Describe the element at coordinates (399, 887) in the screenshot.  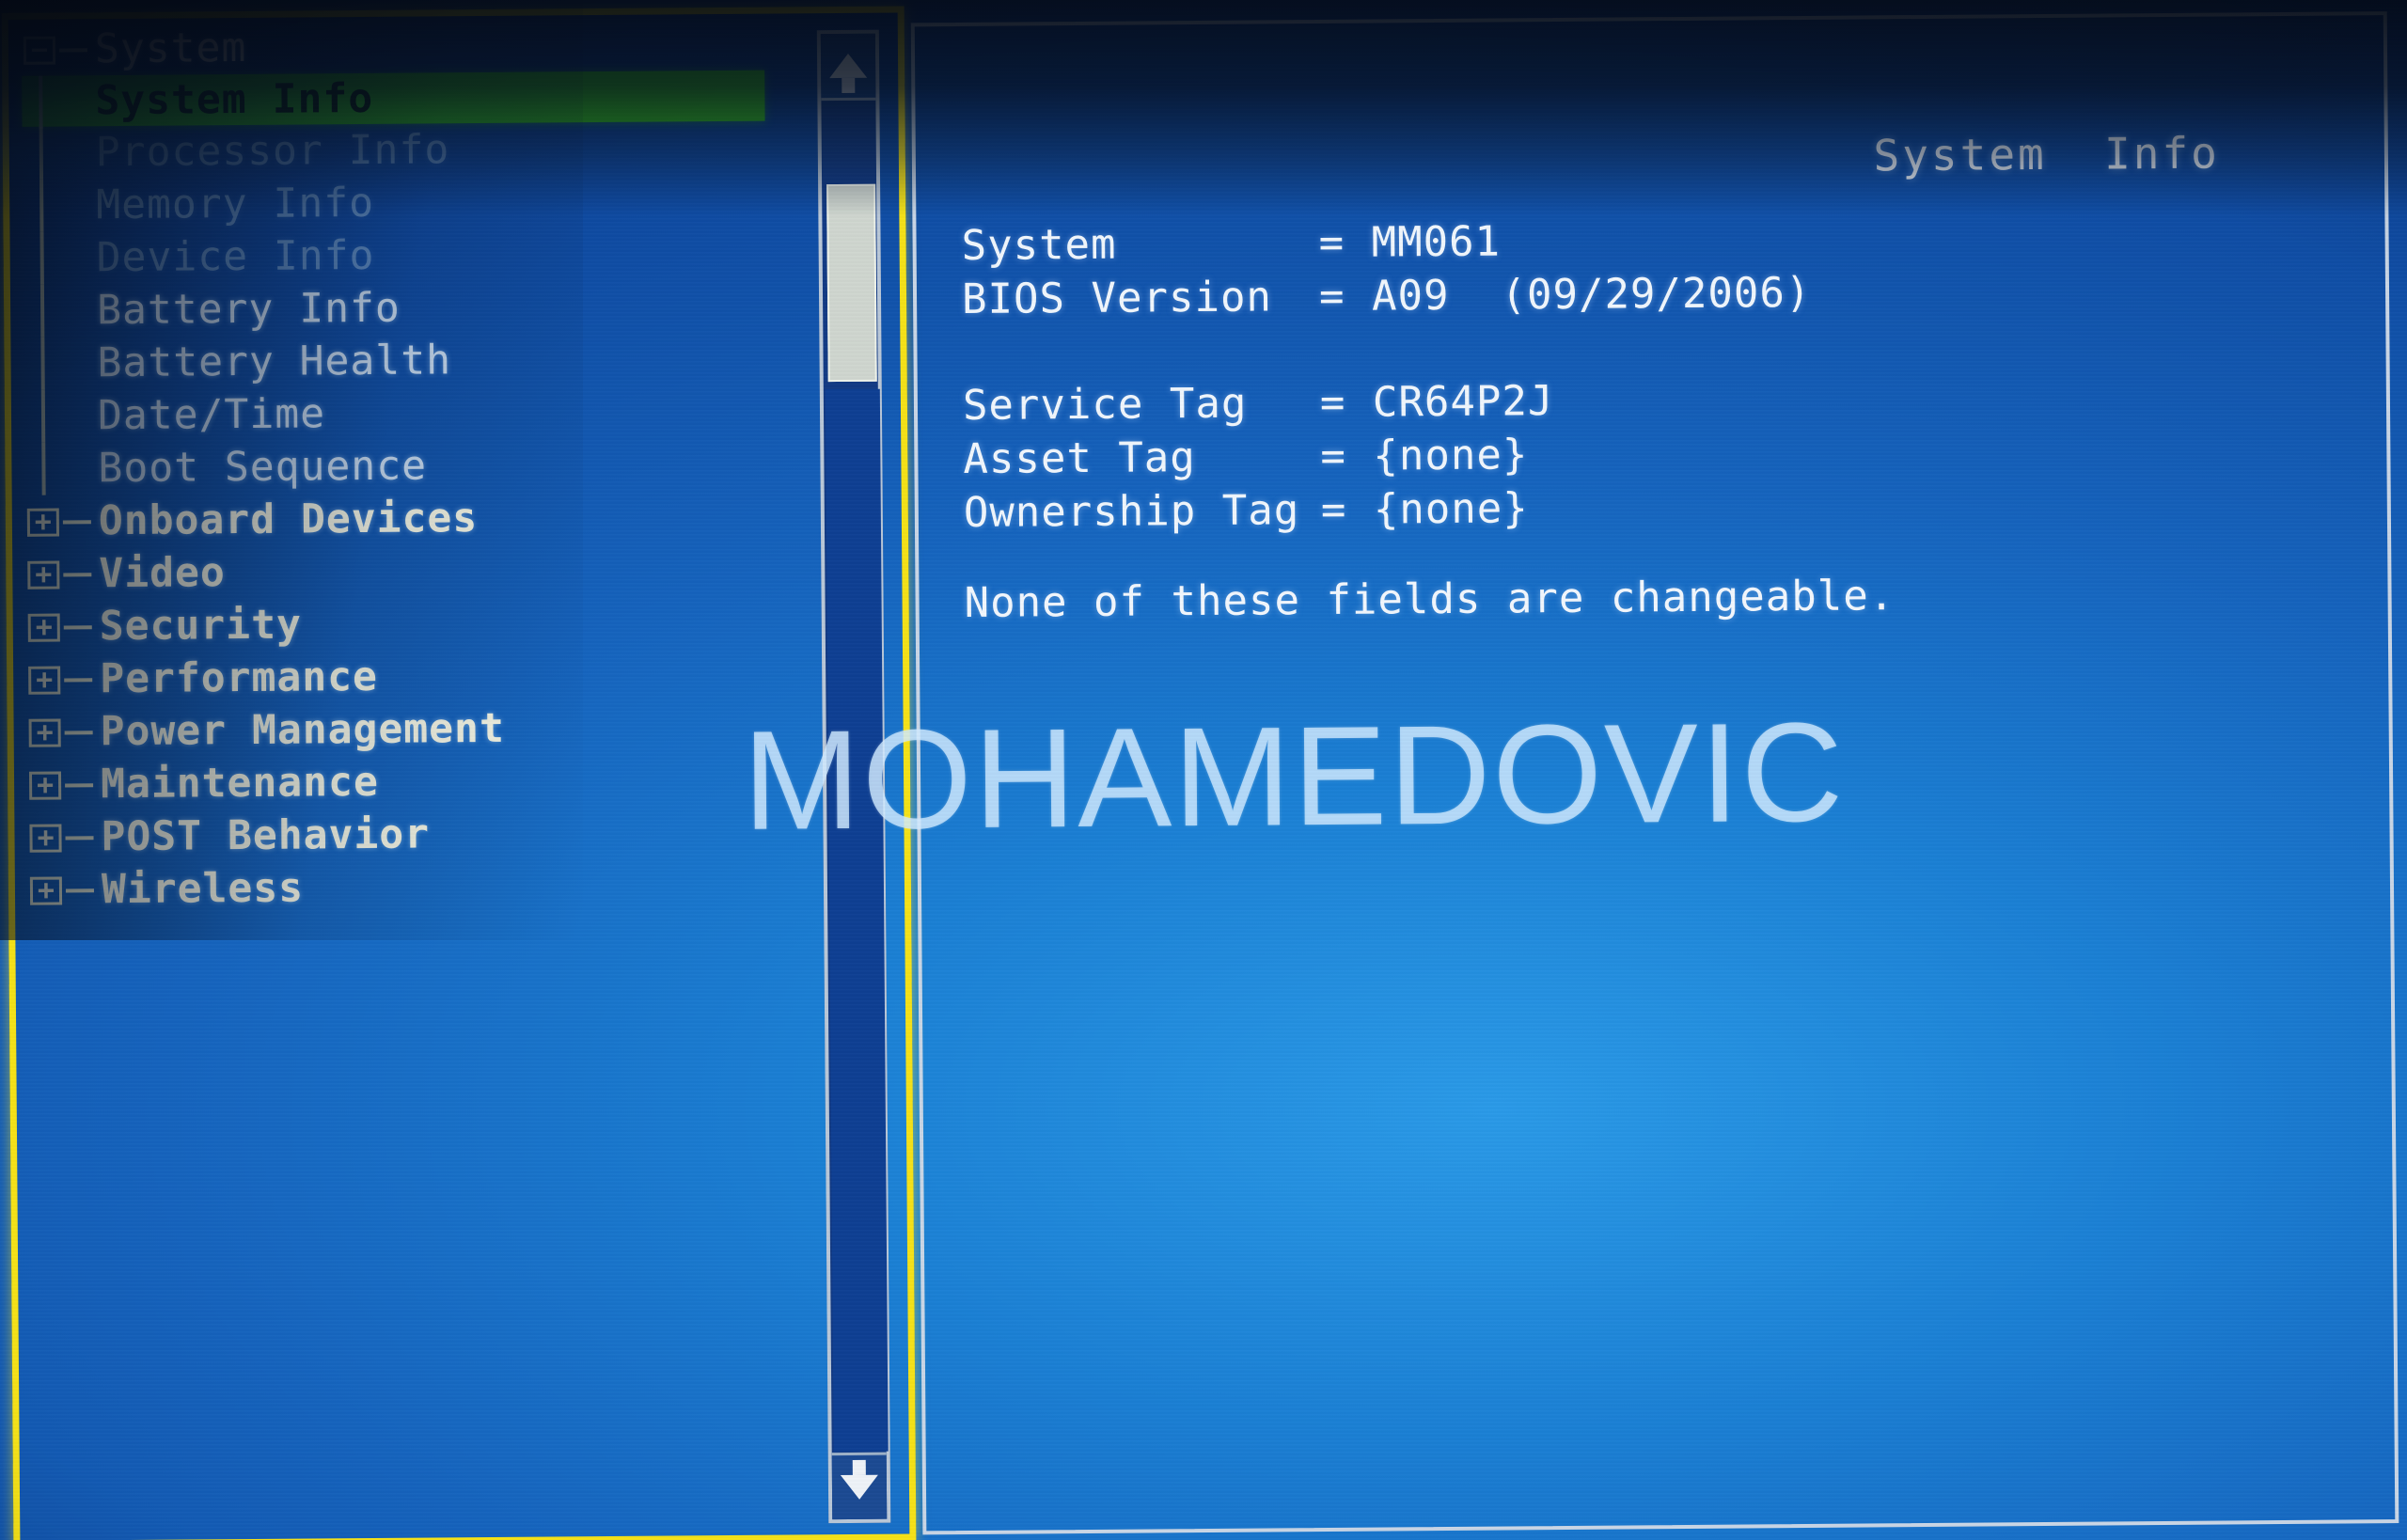
I see `menu-item-wireless: + Wireless` at that location.